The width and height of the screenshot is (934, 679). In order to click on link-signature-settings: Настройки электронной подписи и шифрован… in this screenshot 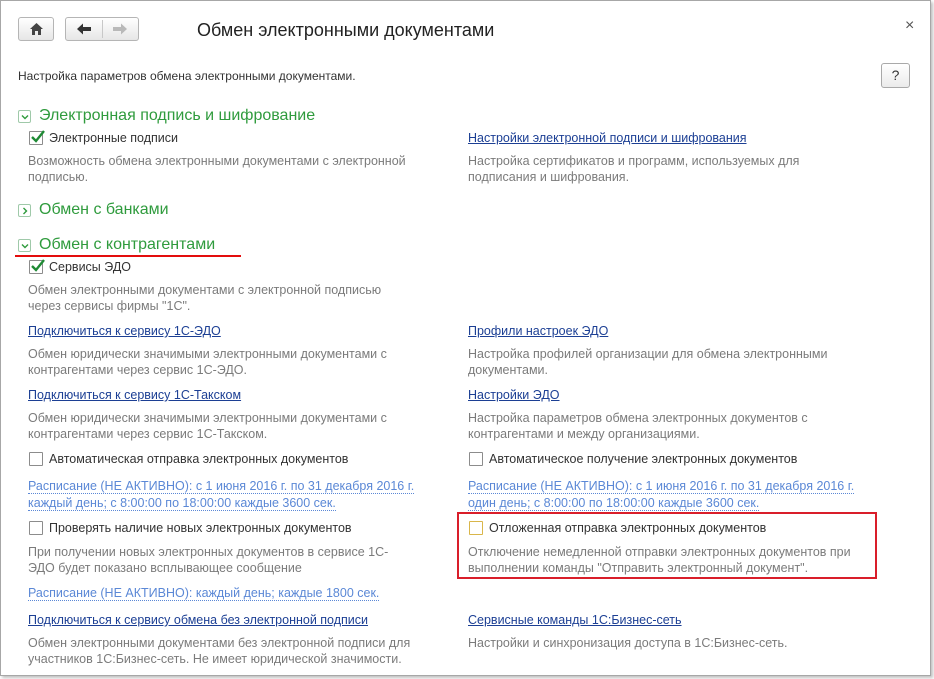, I will do `click(607, 138)`.